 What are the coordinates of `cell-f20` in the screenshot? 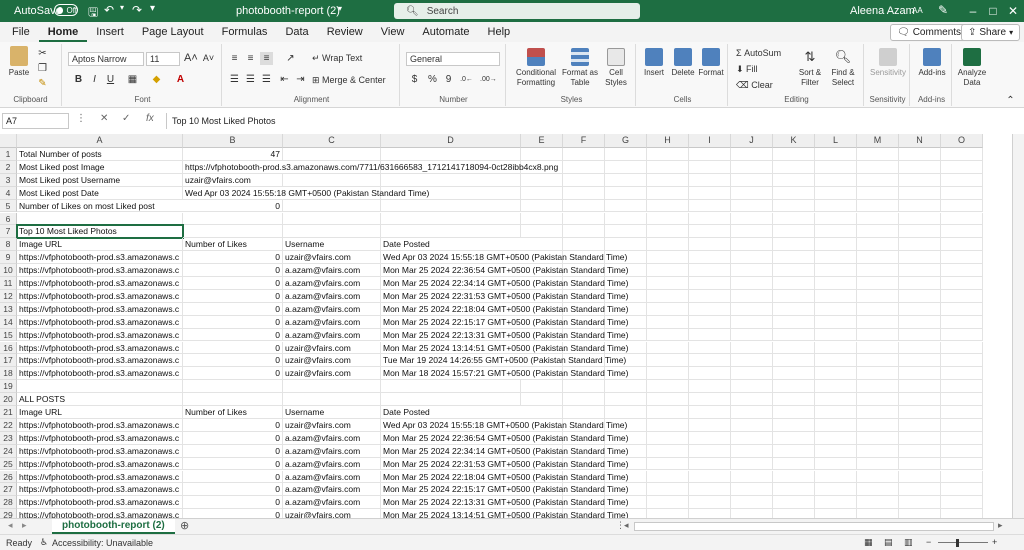 It's located at (584, 399).